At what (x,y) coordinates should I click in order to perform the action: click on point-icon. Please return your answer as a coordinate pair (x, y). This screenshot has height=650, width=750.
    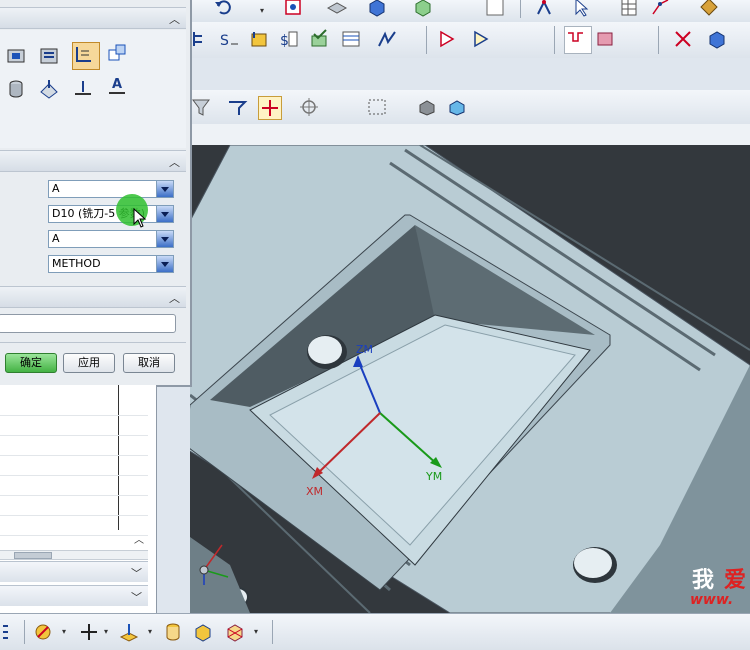
    Looking at the image, I should click on (270, 108).